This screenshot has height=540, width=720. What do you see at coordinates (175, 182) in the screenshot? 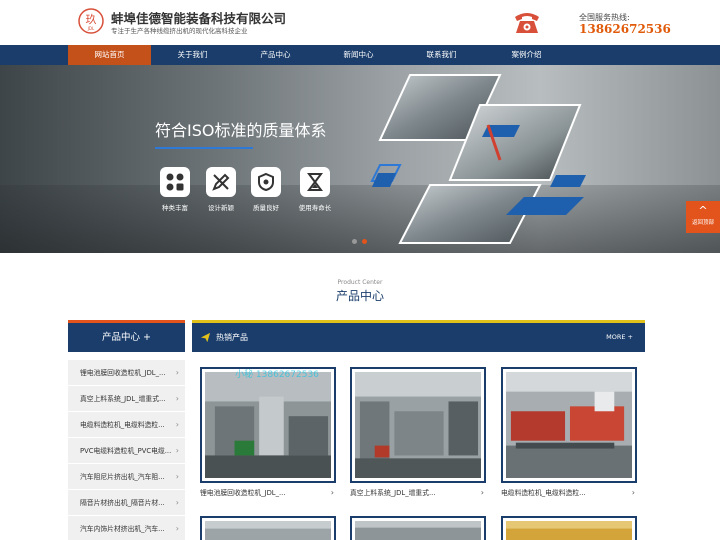
I see `apps-grid-icon` at bounding box center [175, 182].